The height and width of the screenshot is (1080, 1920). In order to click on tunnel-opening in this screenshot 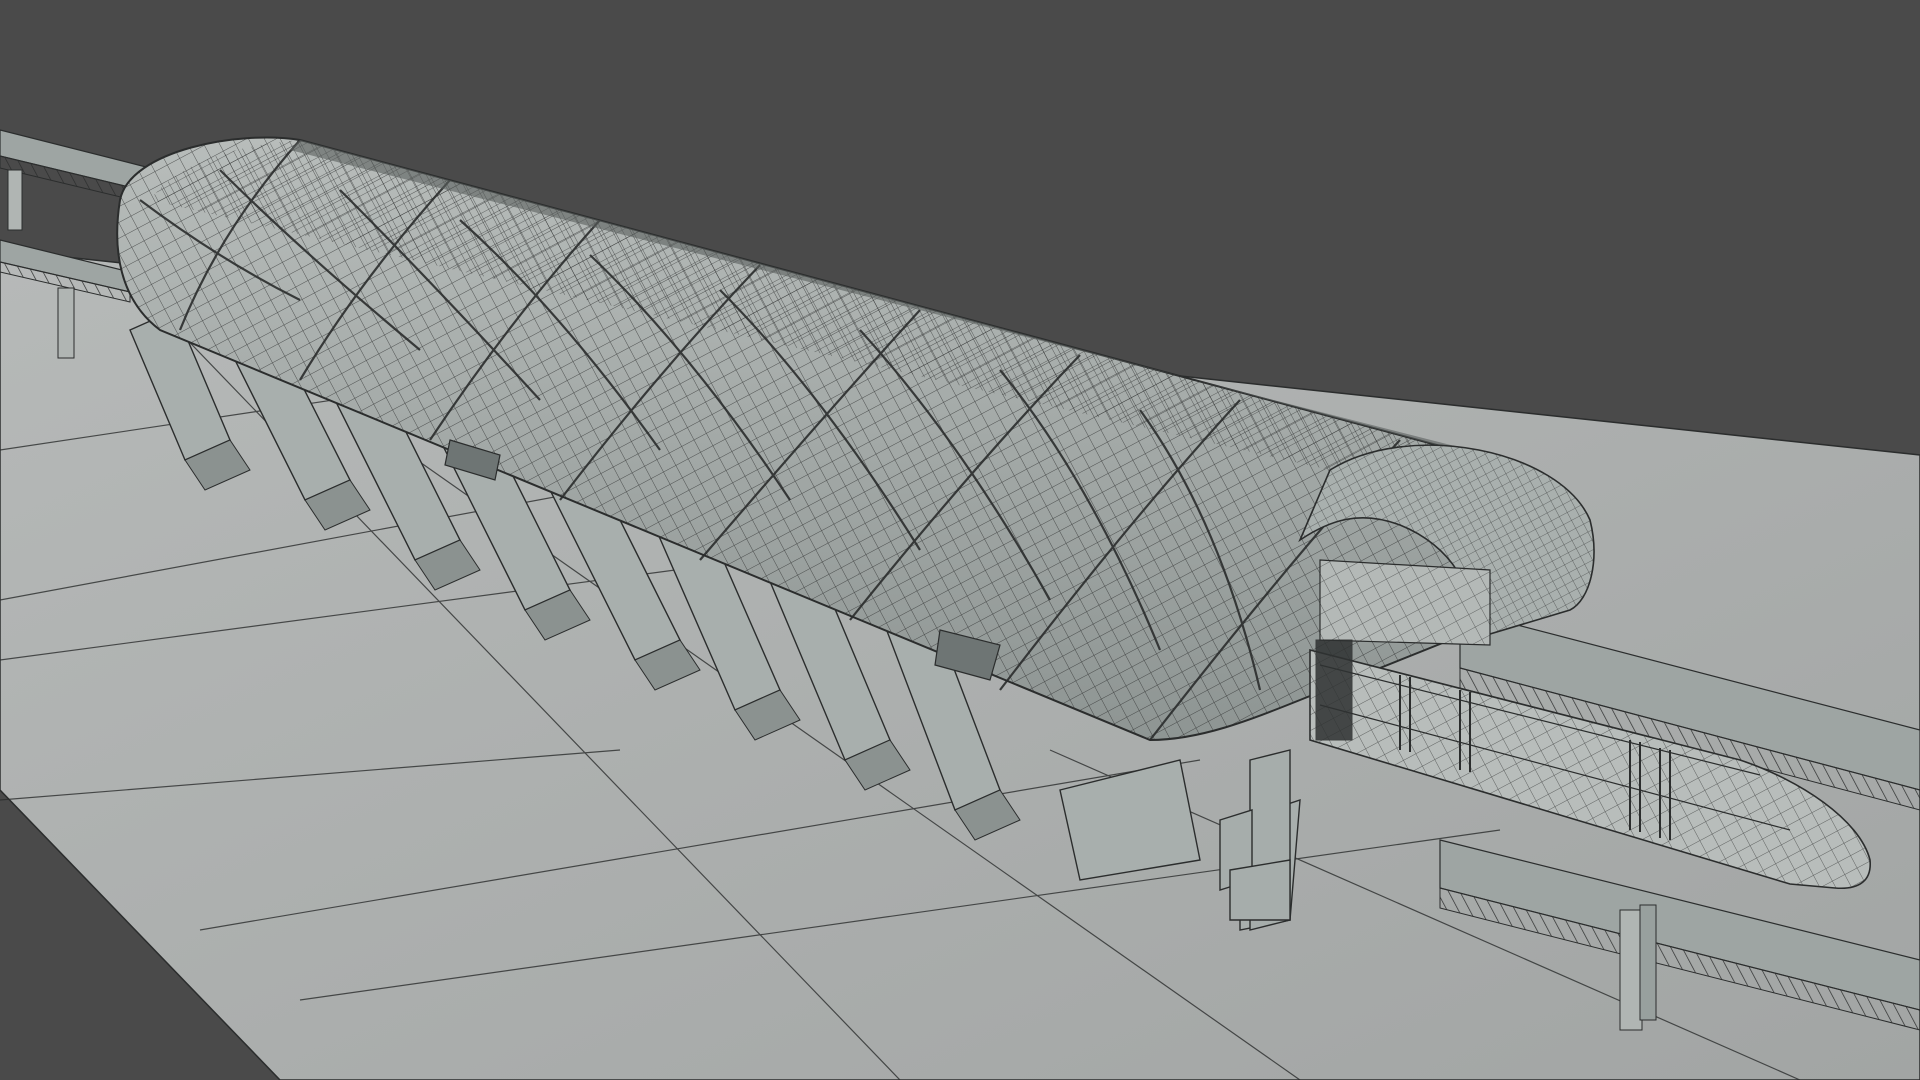, I will do `click(1334, 690)`.